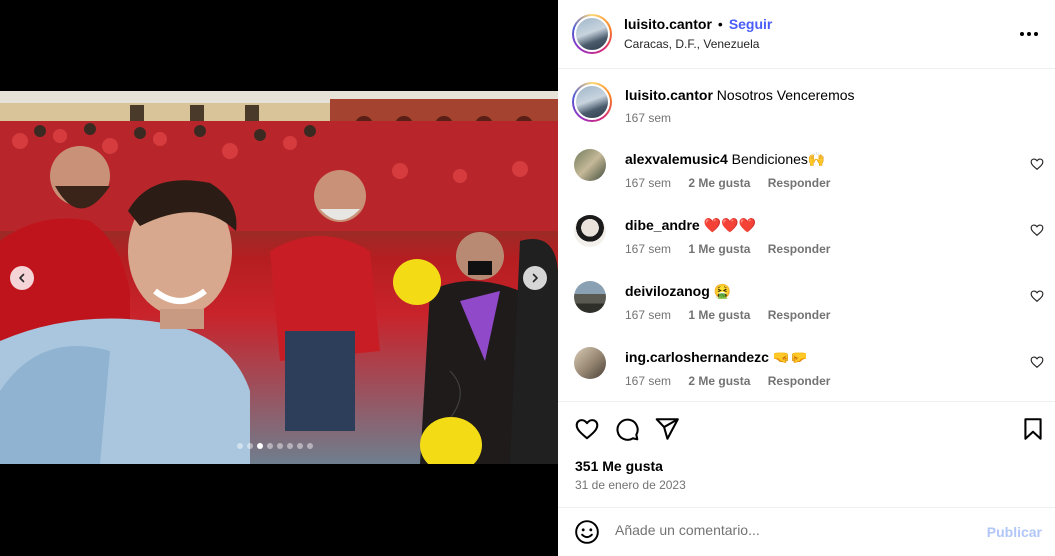 The width and height of the screenshot is (1055, 556). What do you see at coordinates (275, 446) in the screenshot?
I see `carousel-indicator` at bounding box center [275, 446].